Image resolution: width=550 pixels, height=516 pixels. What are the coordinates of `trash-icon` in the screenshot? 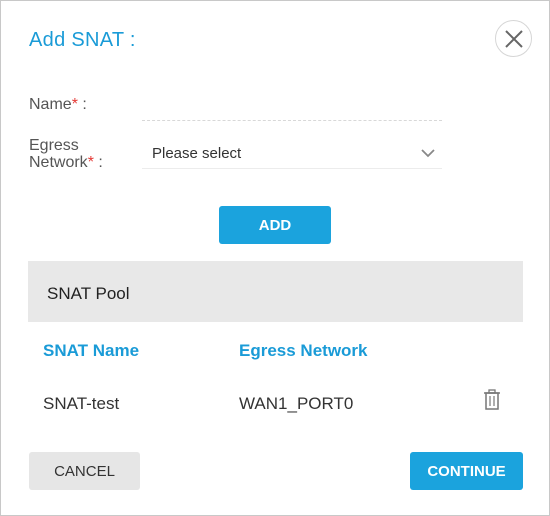 It's located at (492, 399).